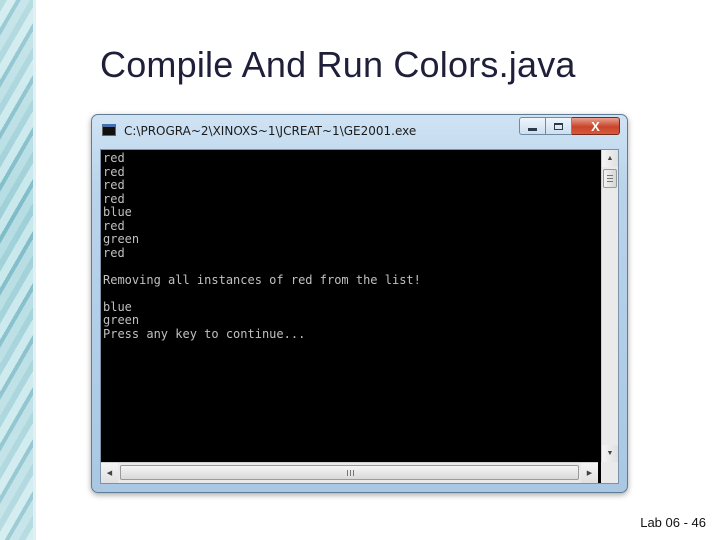  I want to click on minimize-icon, so click(532, 129).